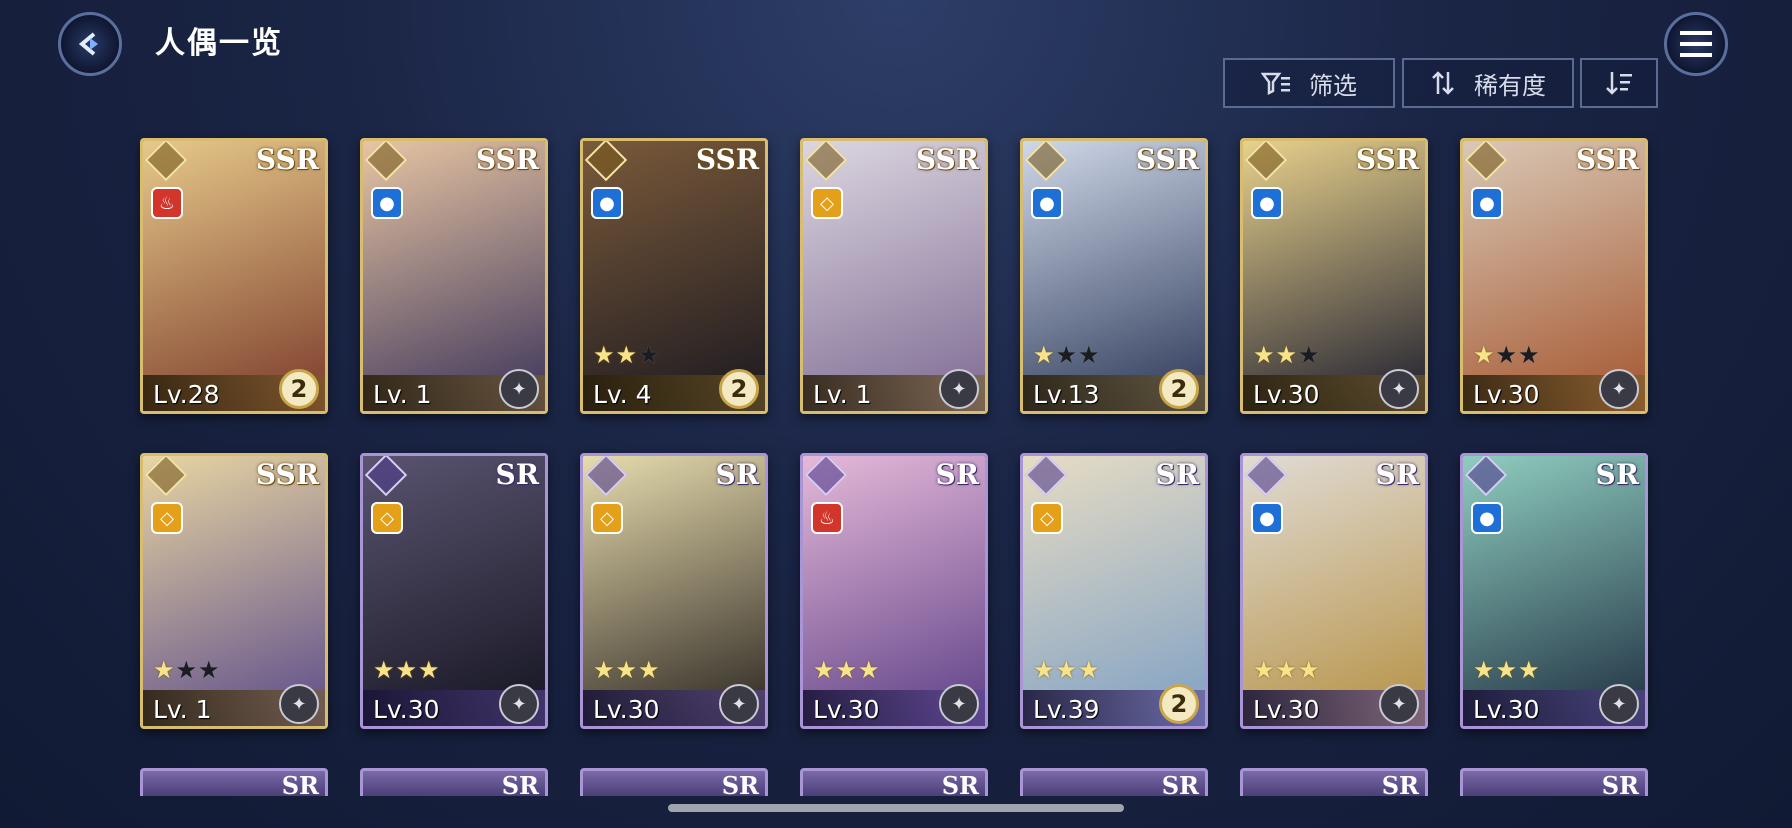 The height and width of the screenshot is (828, 1792). Describe the element at coordinates (894, 591) in the screenshot. I see `doll-card: SR ♨ ★★★ Lv.30 ✦` at that location.